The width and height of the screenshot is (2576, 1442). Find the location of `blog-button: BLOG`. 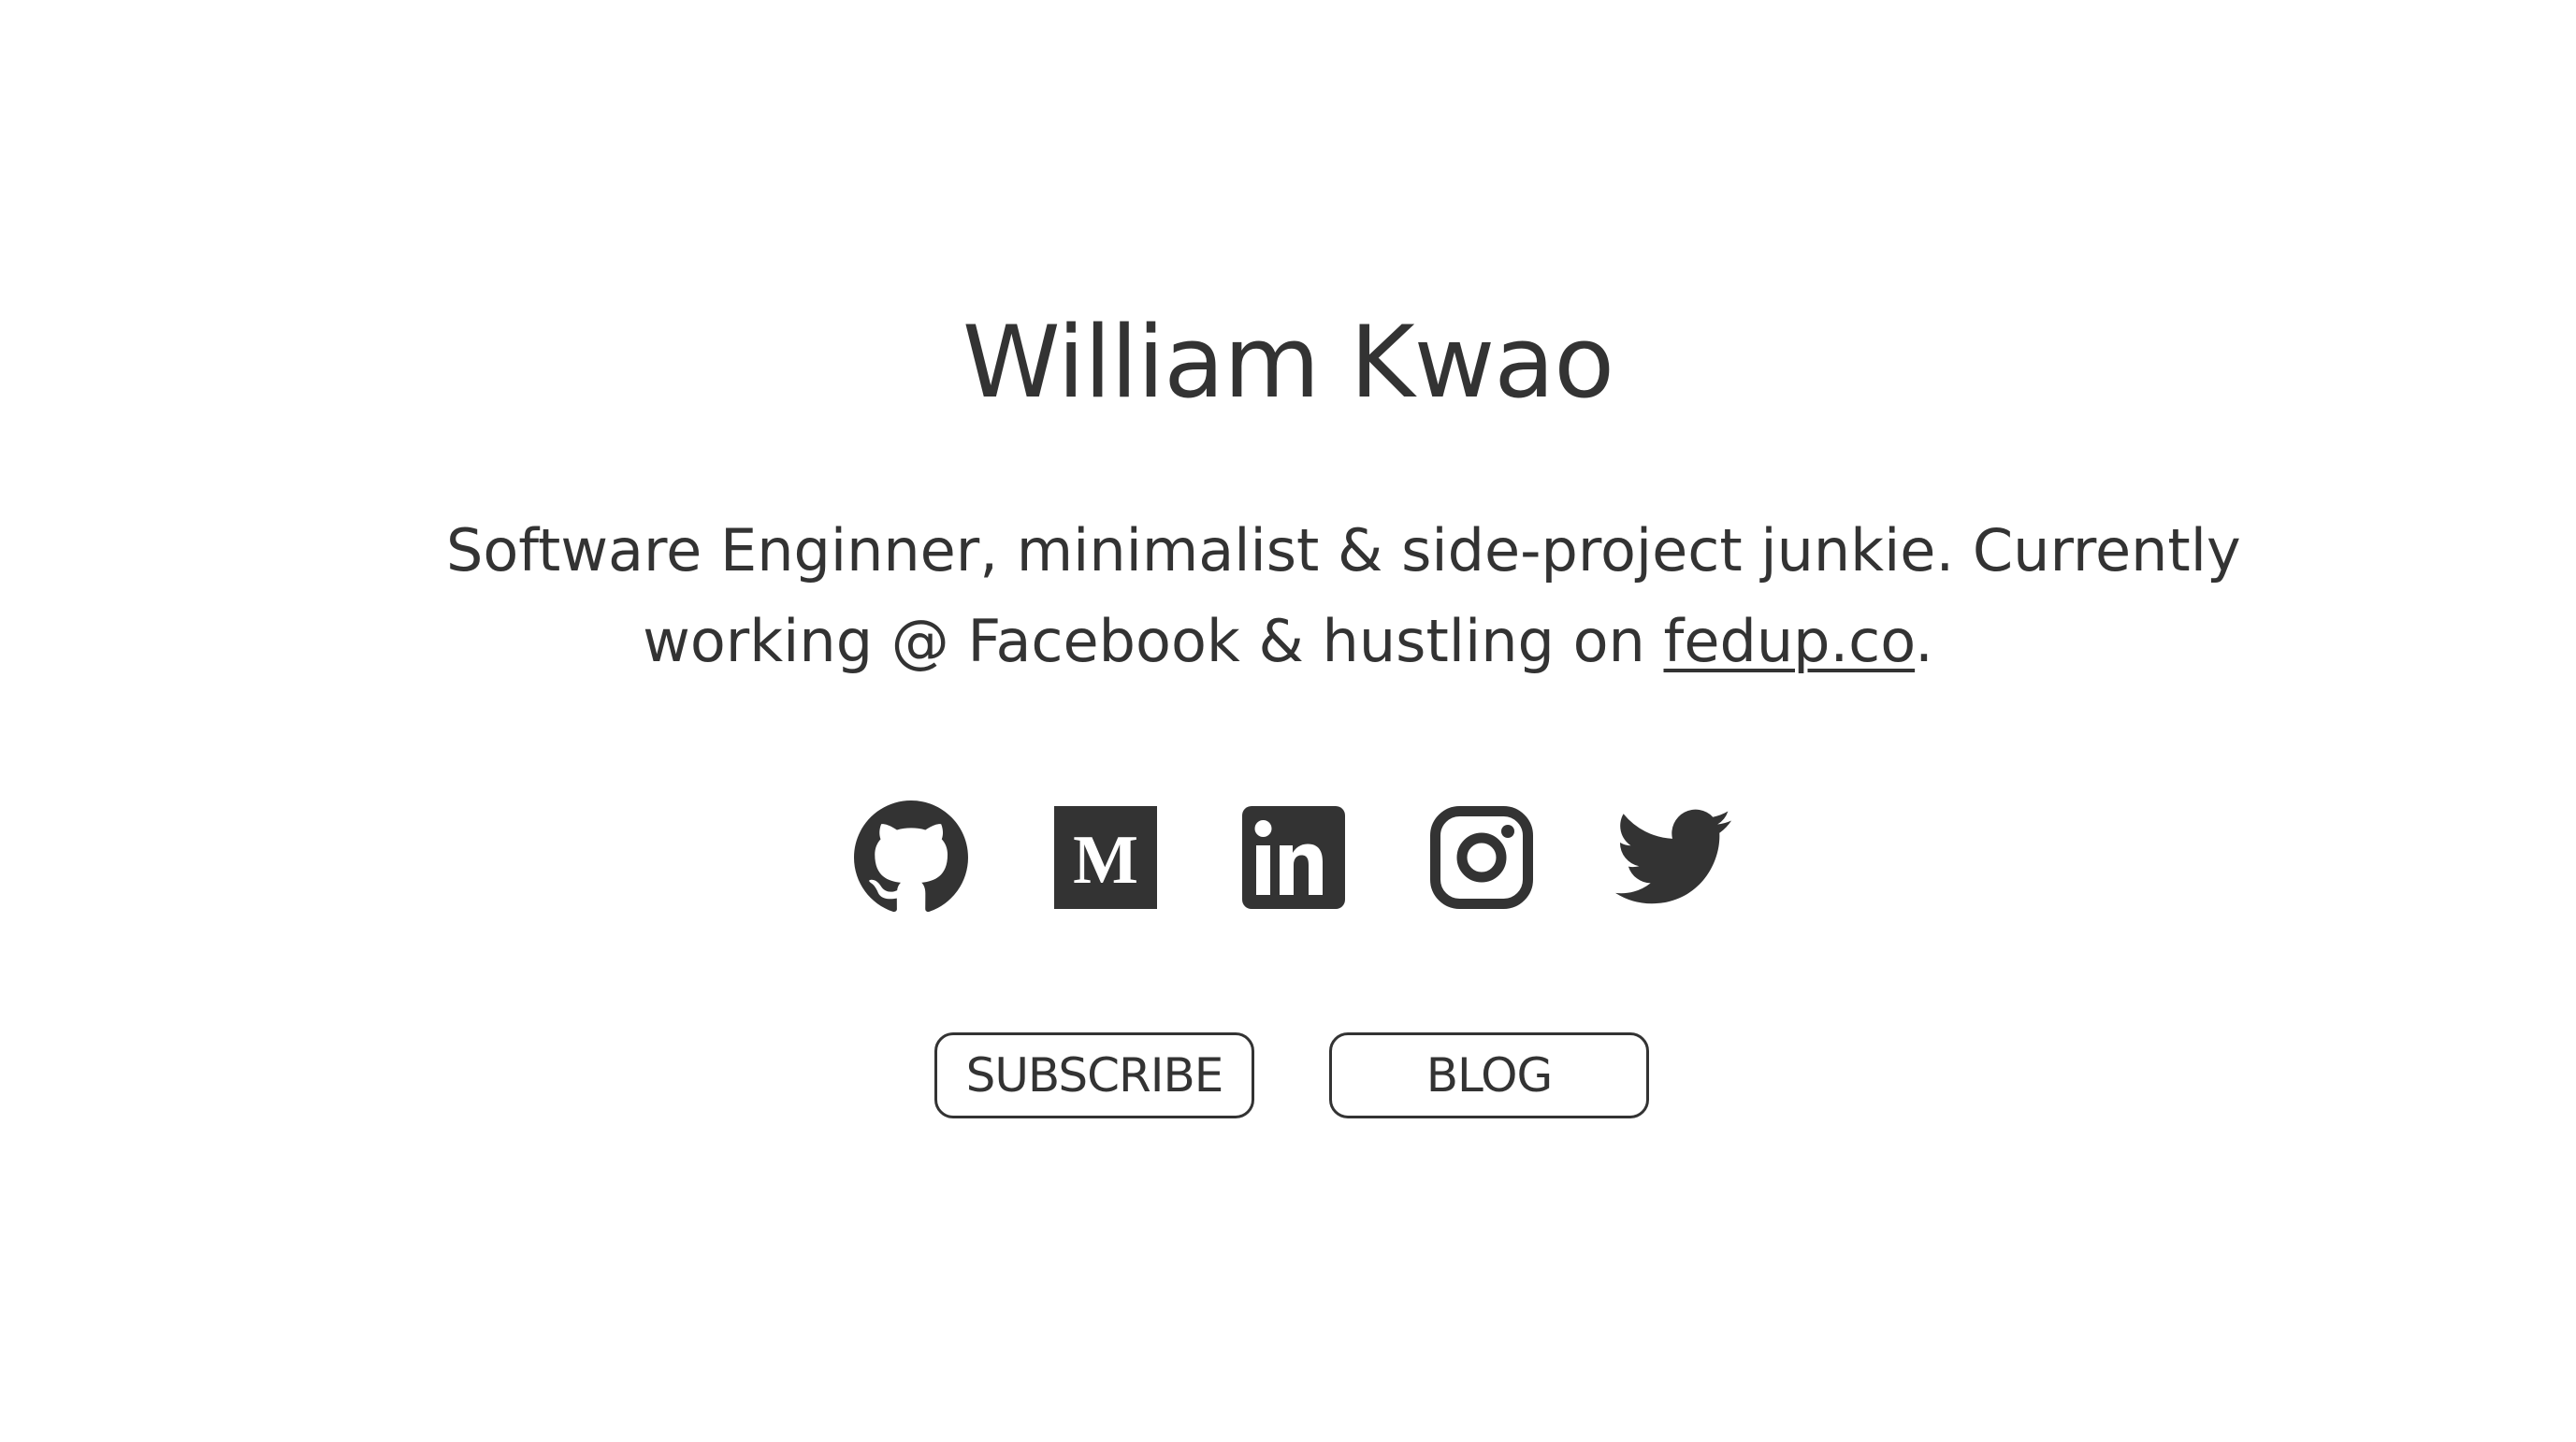

blog-button: BLOG is located at coordinates (1489, 1075).